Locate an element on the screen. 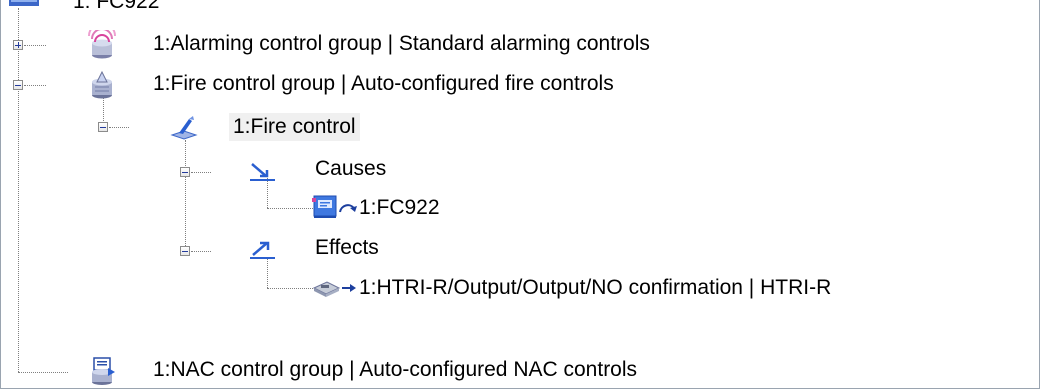  tree-node-cause-item: 1:FC922 is located at coordinates (399, 208).